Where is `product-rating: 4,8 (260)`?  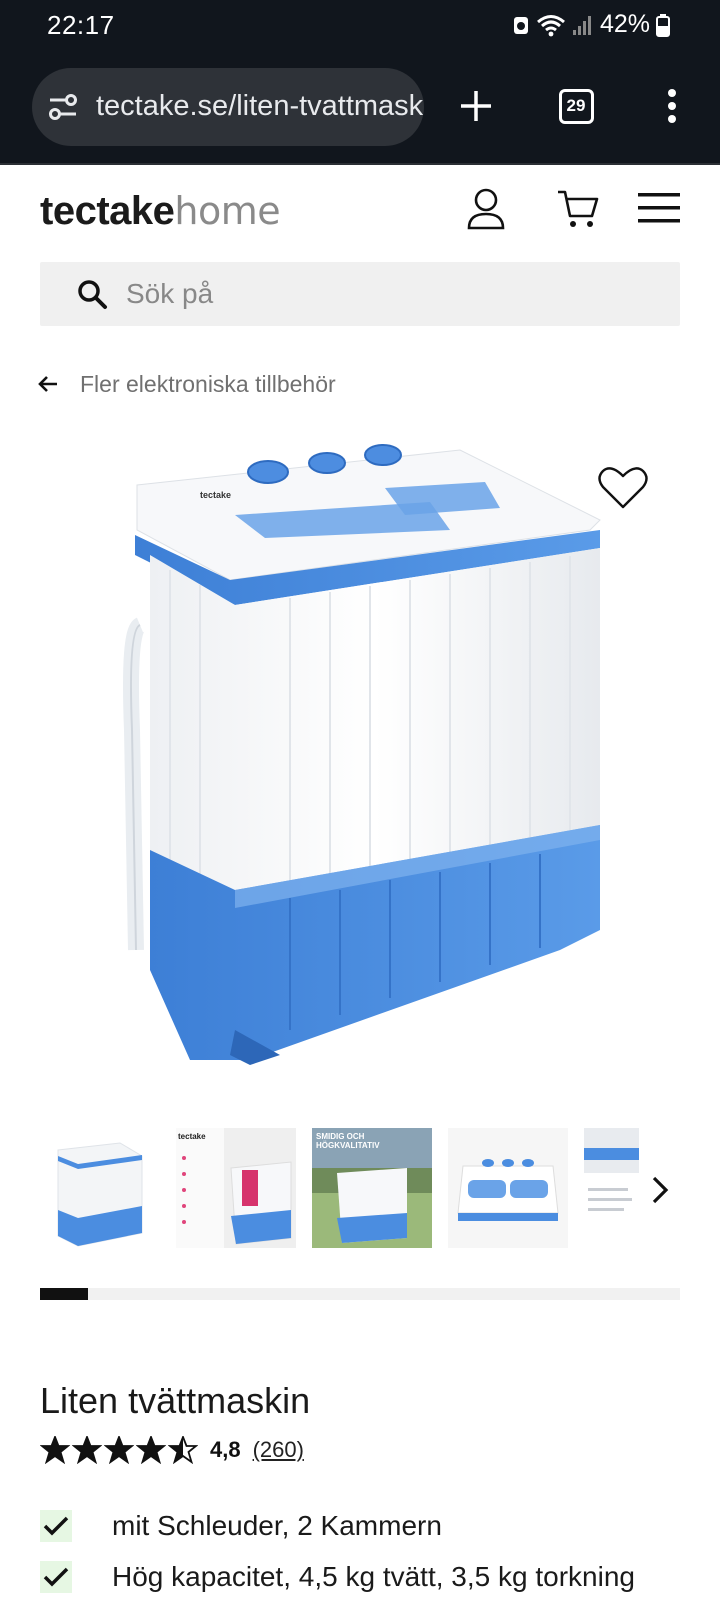 product-rating: 4,8 (260) is located at coordinates (172, 1450).